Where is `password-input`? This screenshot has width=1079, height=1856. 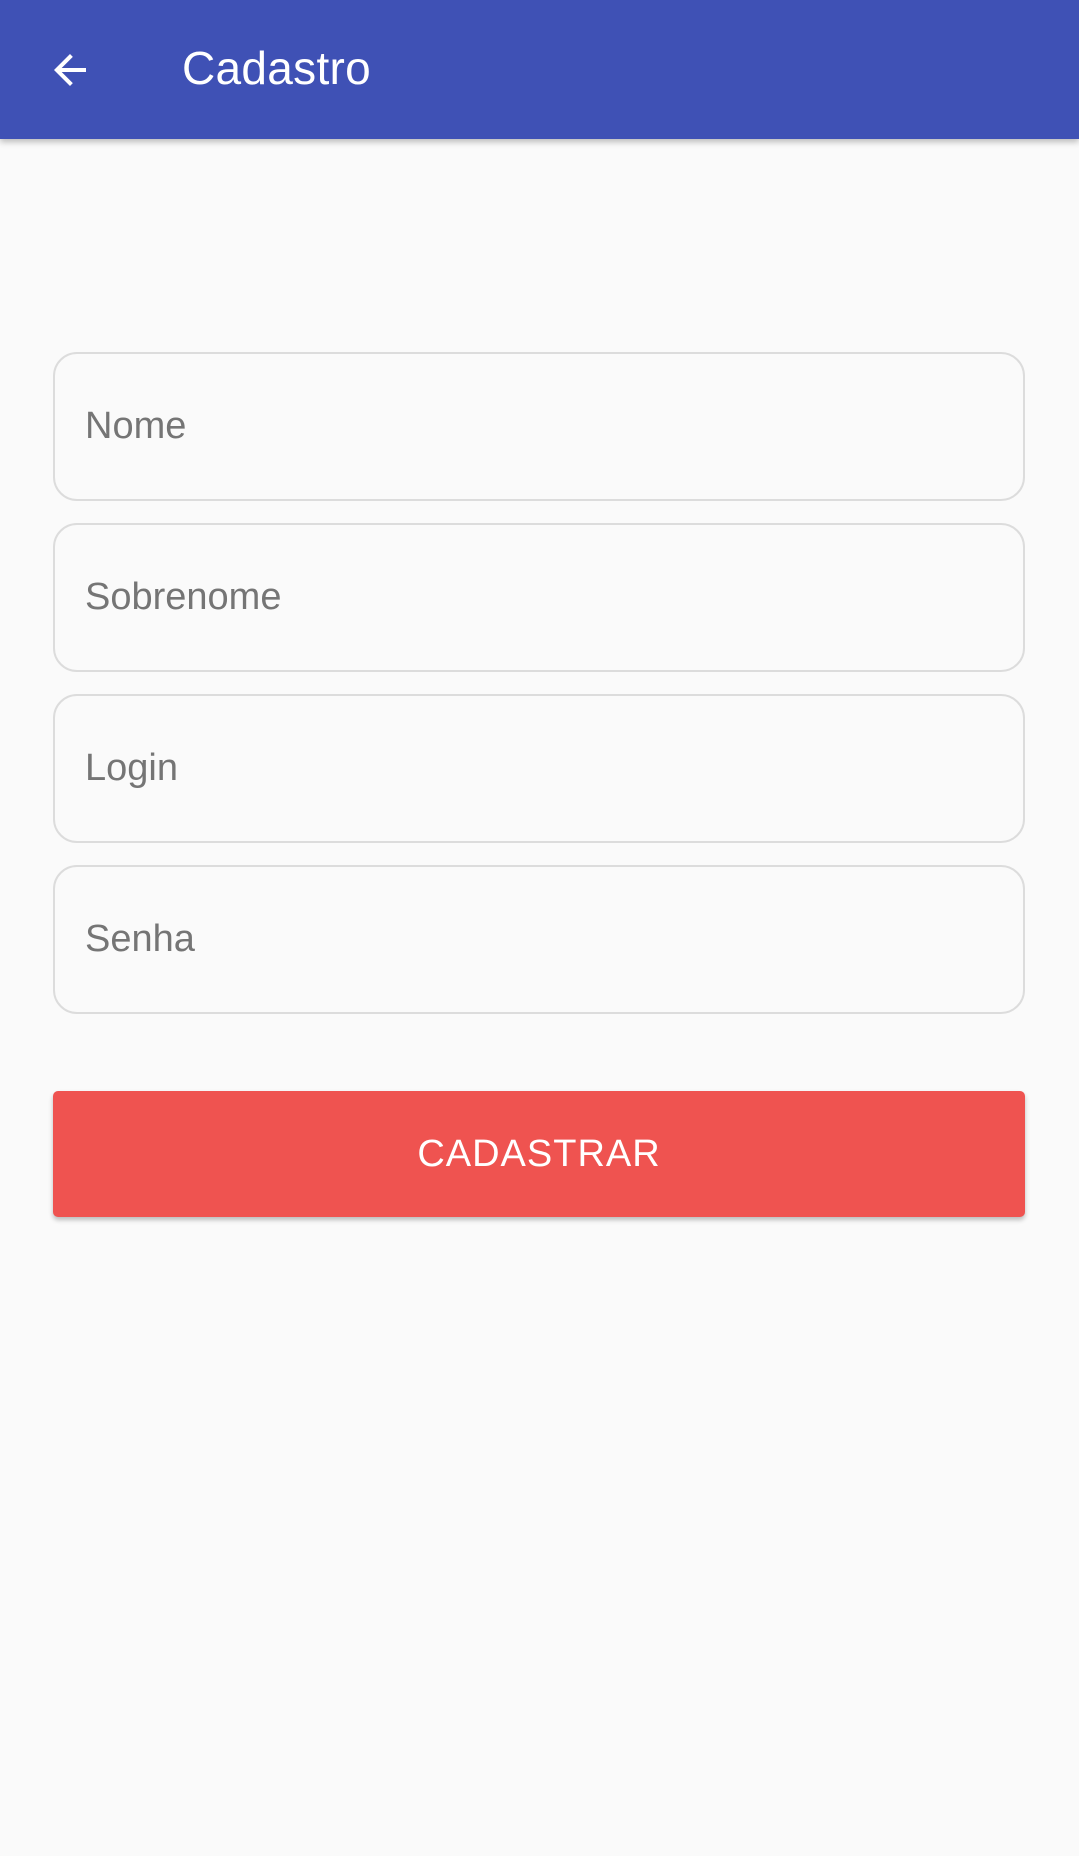
password-input is located at coordinates (539, 939).